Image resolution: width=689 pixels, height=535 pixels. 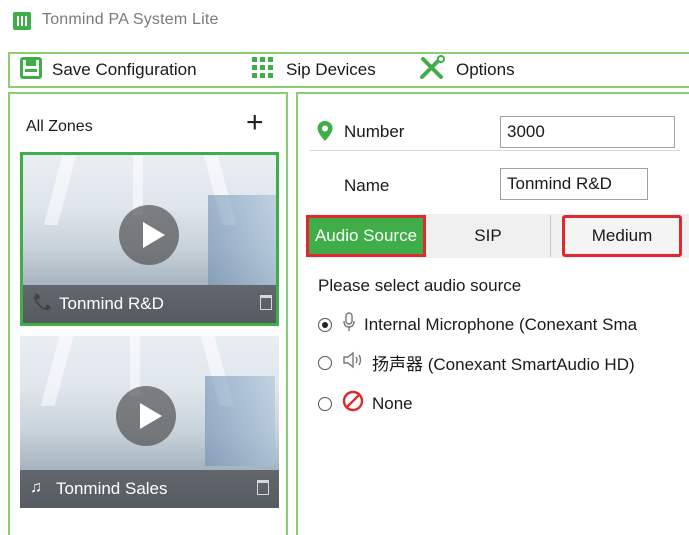 I want to click on grid-icon, so click(x=263, y=70).